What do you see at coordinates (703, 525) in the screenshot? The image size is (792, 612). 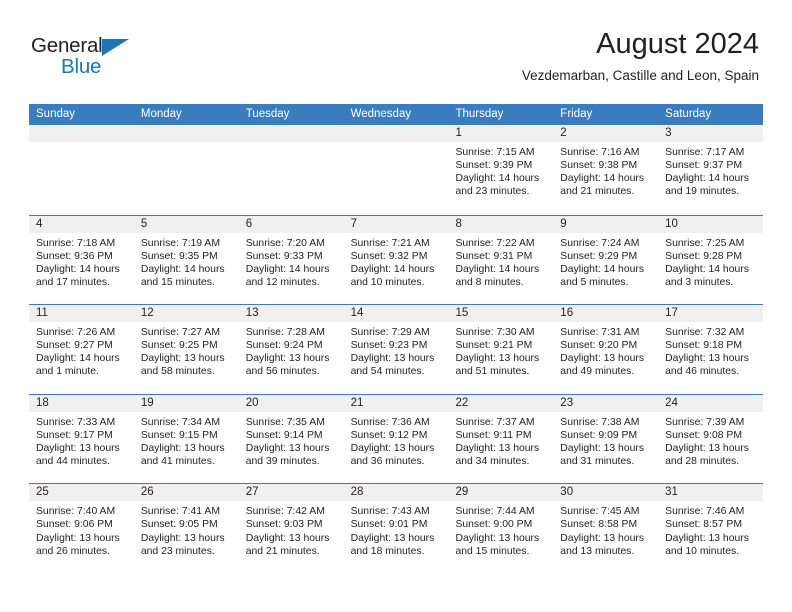 I see `day-detail-line: Sunset: 8:57 PM` at bounding box center [703, 525].